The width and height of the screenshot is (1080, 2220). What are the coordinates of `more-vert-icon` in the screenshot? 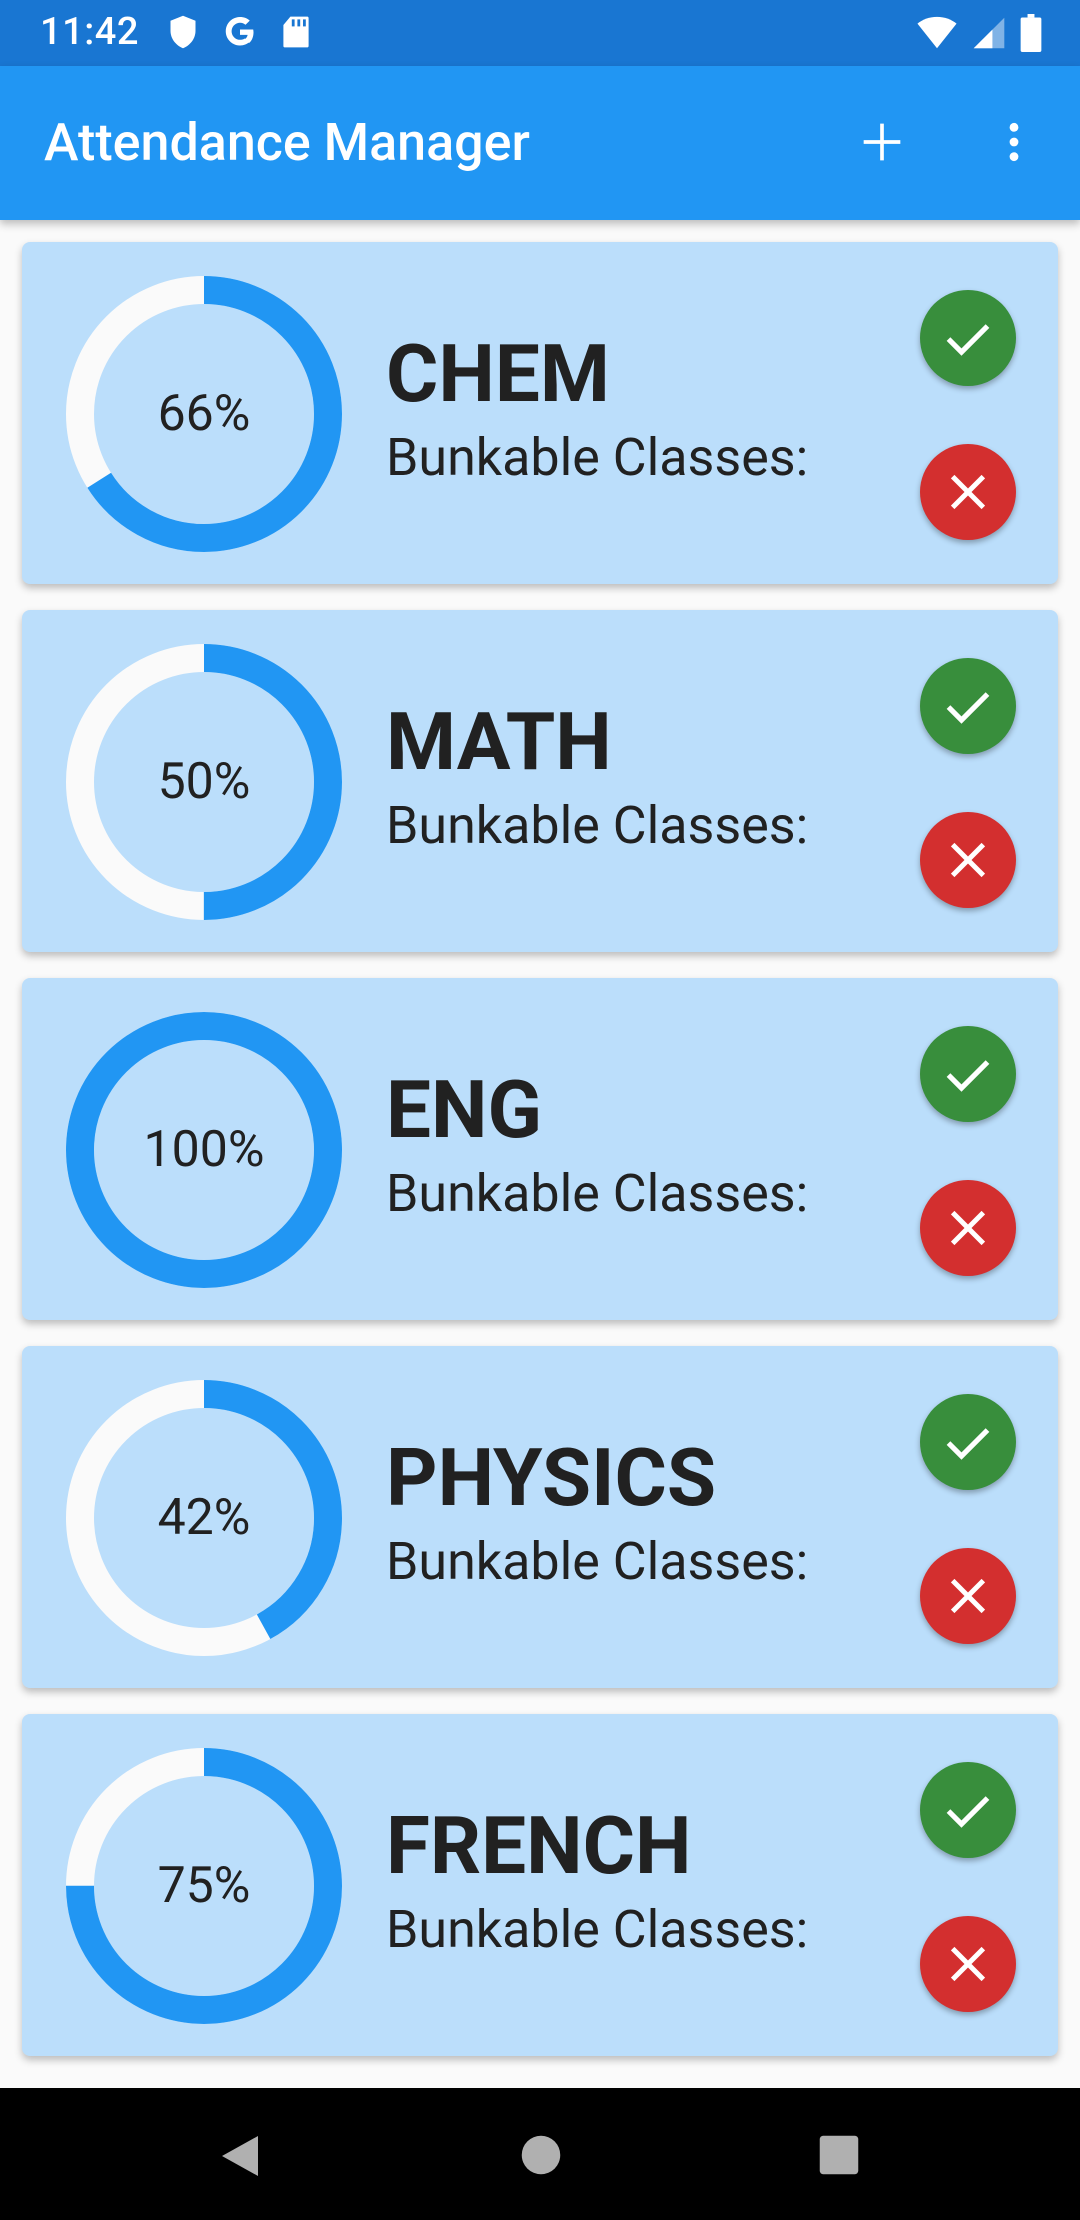 It's located at (1014, 142).